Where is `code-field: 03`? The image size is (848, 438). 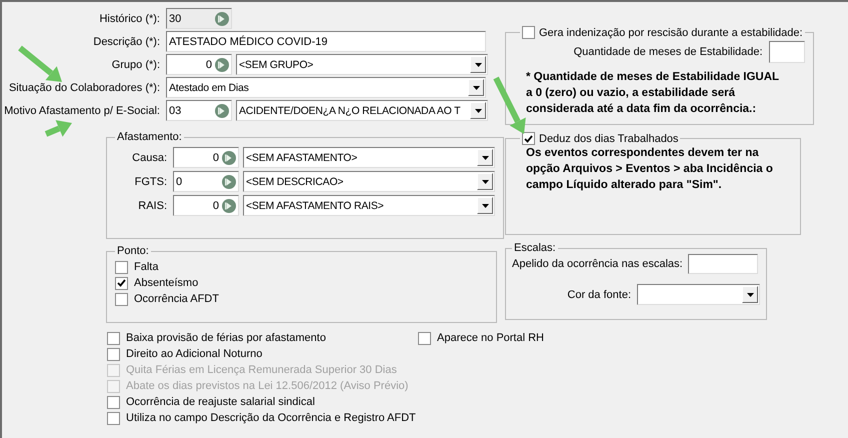
code-field: 03 is located at coordinates (199, 110).